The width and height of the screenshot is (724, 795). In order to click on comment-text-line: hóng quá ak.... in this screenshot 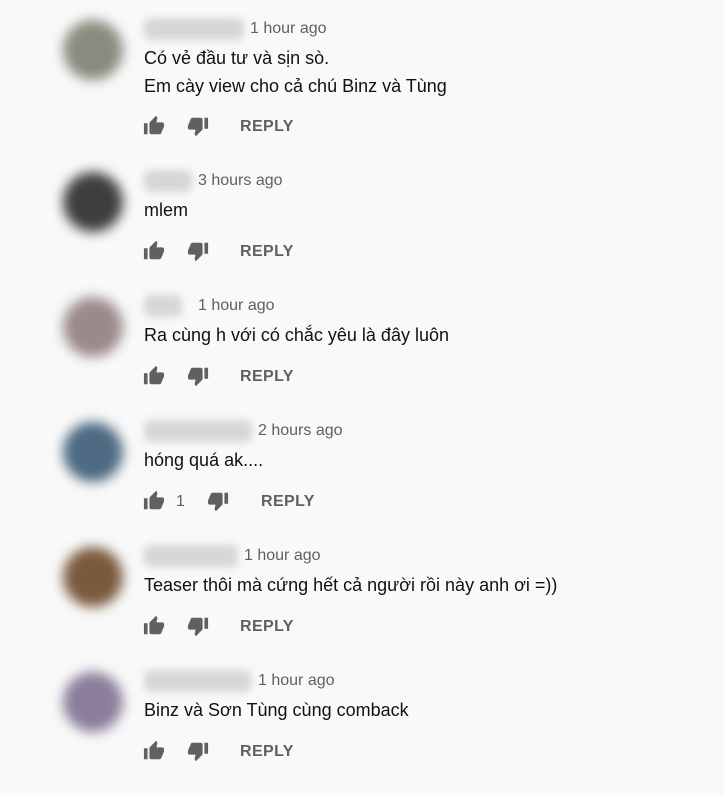, I will do `click(204, 460)`.